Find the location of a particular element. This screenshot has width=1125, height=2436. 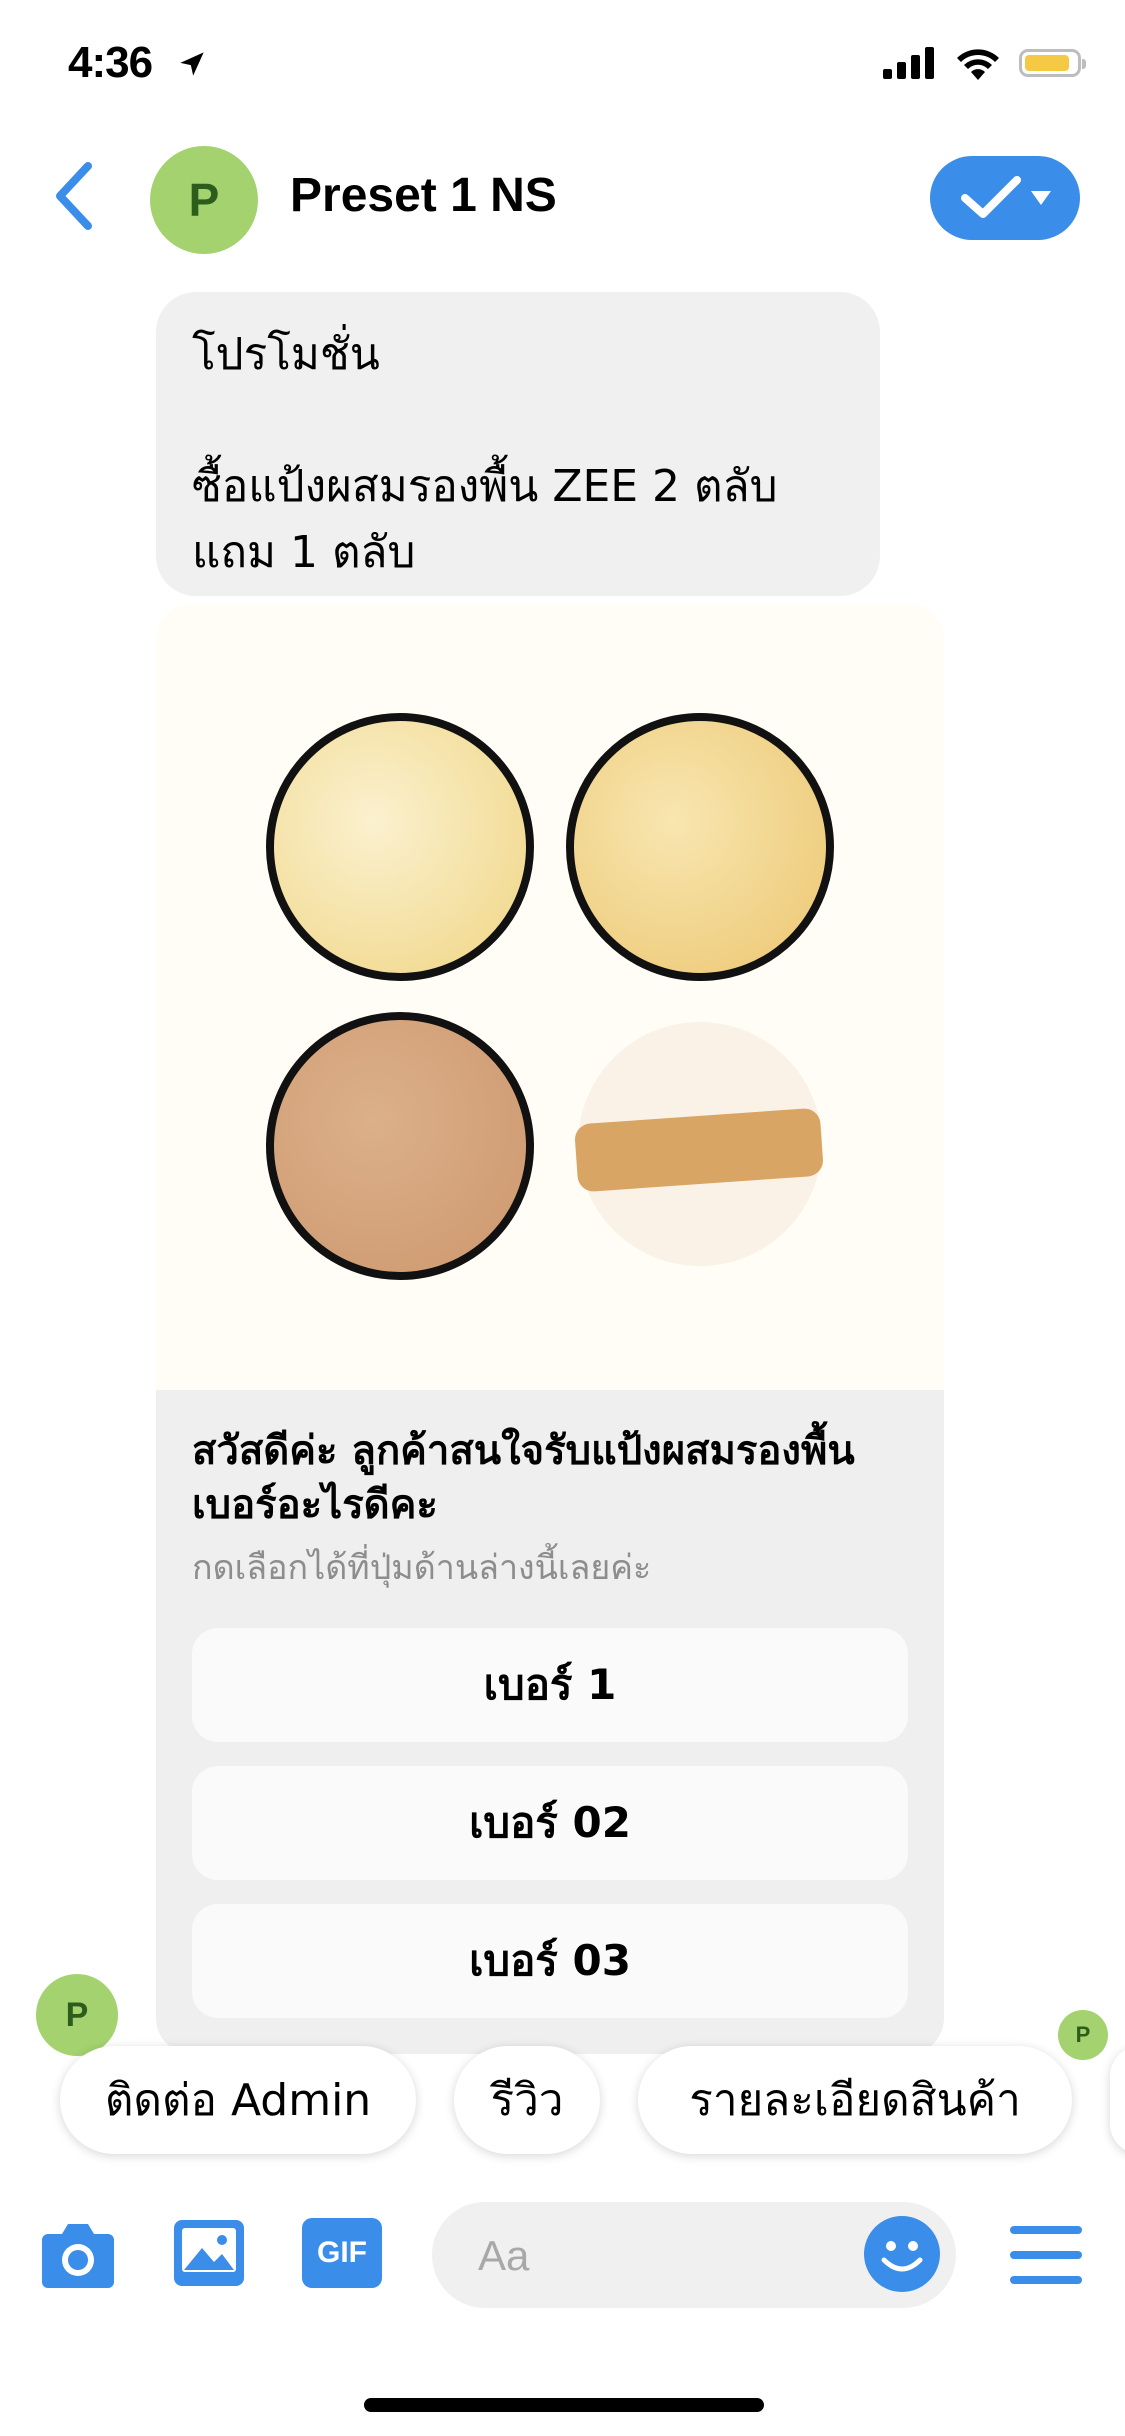

gif-label: GIF is located at coordinates (342, 2252).